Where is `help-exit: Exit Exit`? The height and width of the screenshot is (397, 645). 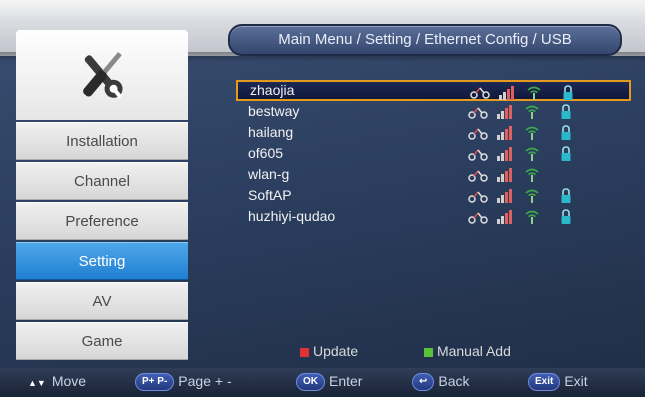 help-exit: Exit Exit is located at coordinates (558, 381).